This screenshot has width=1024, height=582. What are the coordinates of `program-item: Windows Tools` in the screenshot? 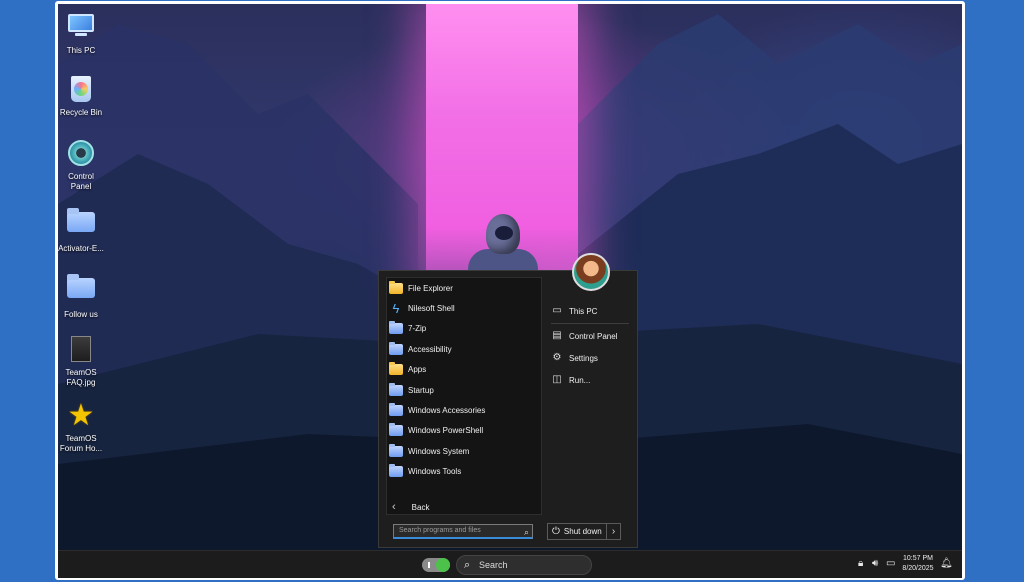 It's located at (464, 472).